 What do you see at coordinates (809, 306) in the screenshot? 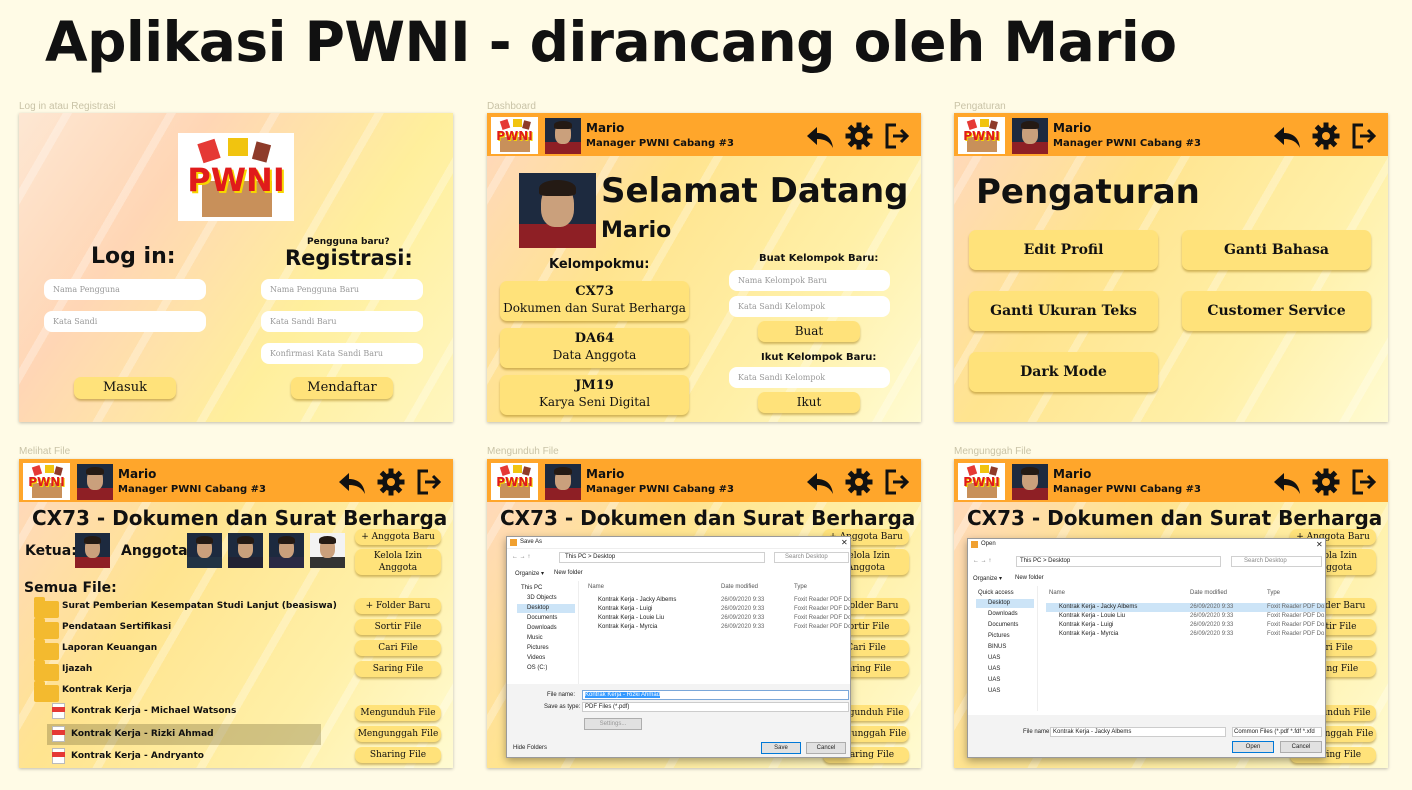
I see `group-password-input: Kata Sandi Kelompok` at bounding box center [809, 306].